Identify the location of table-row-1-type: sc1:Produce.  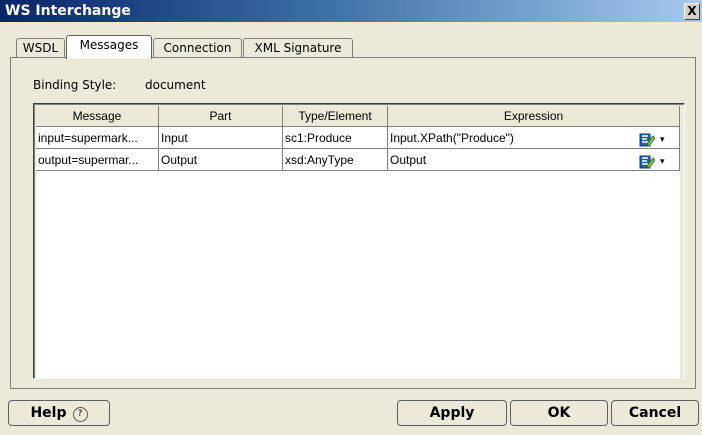
(335, 138).